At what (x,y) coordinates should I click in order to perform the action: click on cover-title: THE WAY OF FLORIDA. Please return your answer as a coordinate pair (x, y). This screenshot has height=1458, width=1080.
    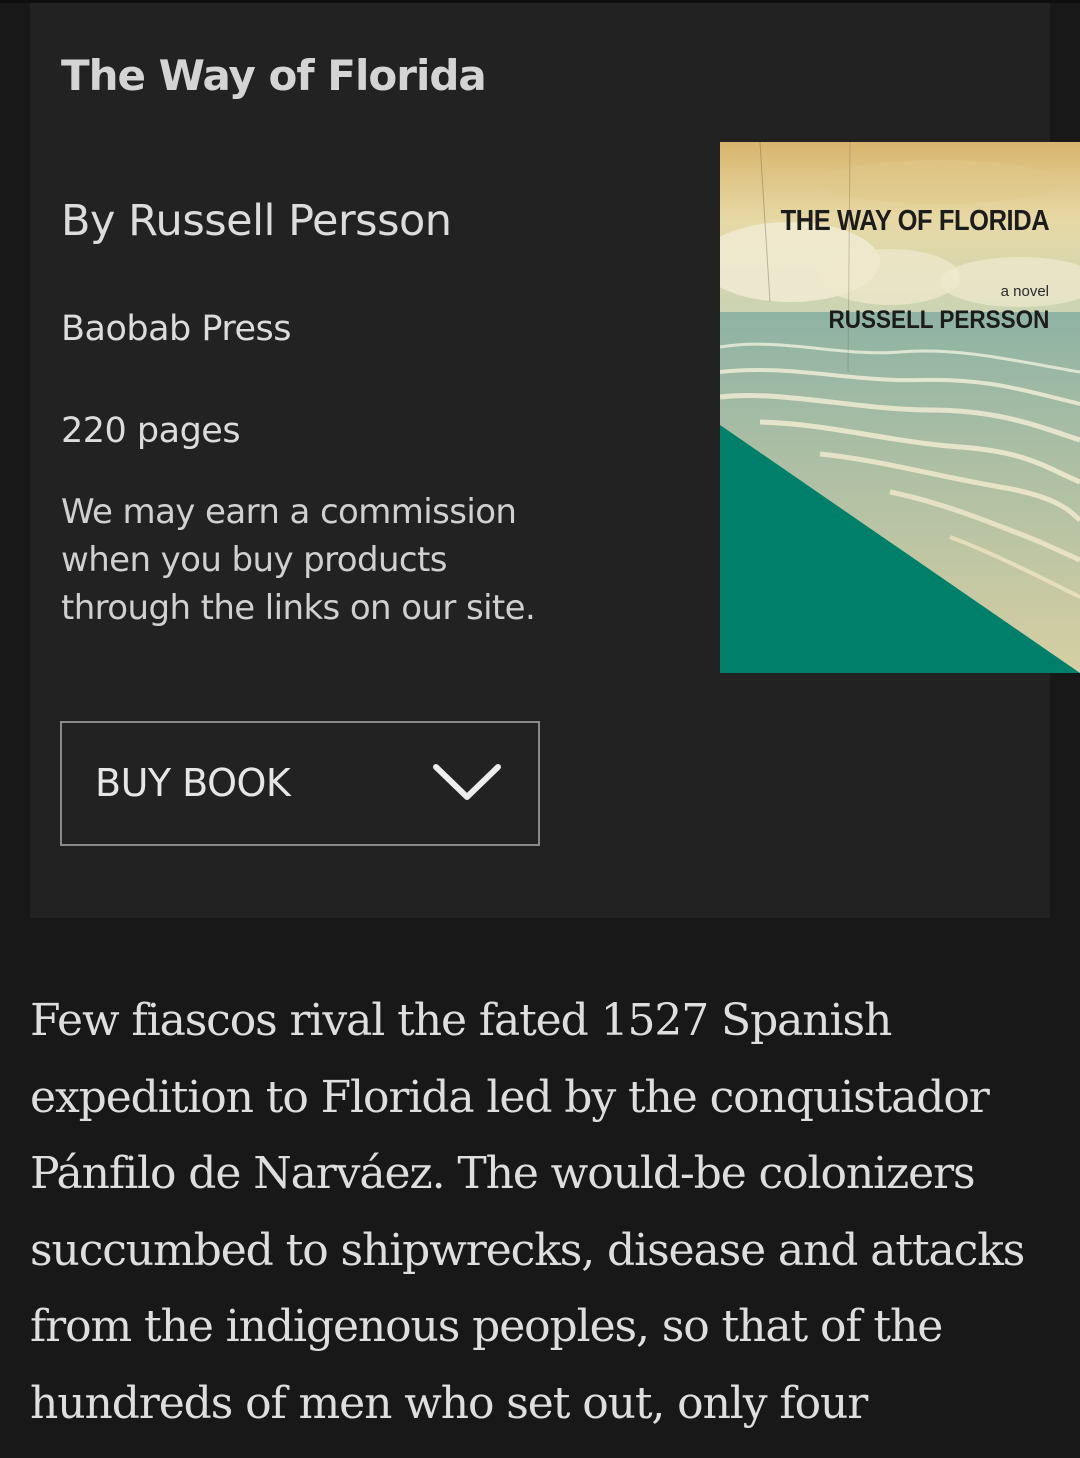
    Looking at the image, I should click on (914, 221).